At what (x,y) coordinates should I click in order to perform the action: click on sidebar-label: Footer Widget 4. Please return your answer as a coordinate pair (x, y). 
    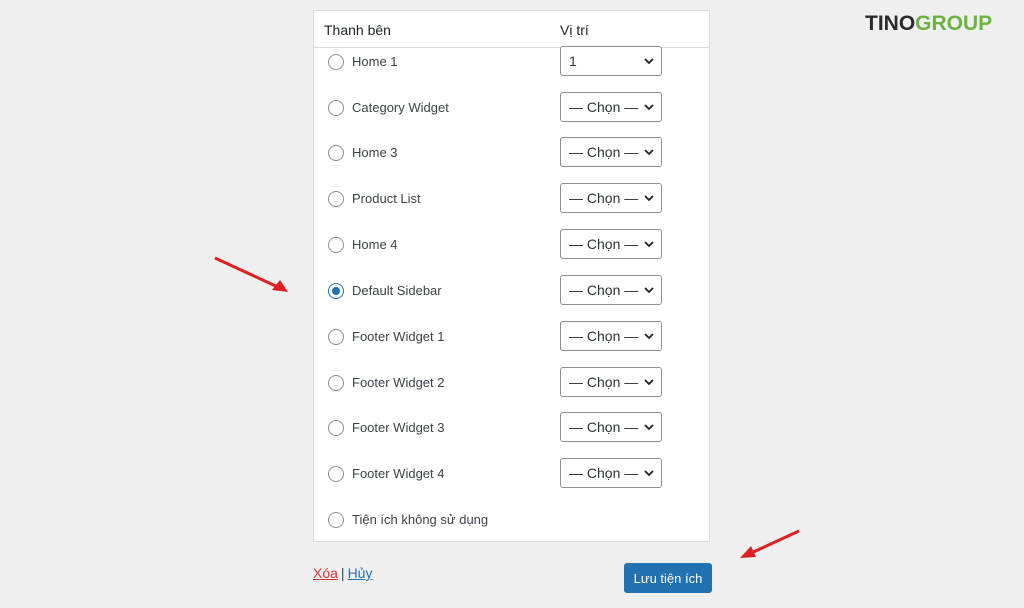
    Looking at the image, I should click on (398, 473).